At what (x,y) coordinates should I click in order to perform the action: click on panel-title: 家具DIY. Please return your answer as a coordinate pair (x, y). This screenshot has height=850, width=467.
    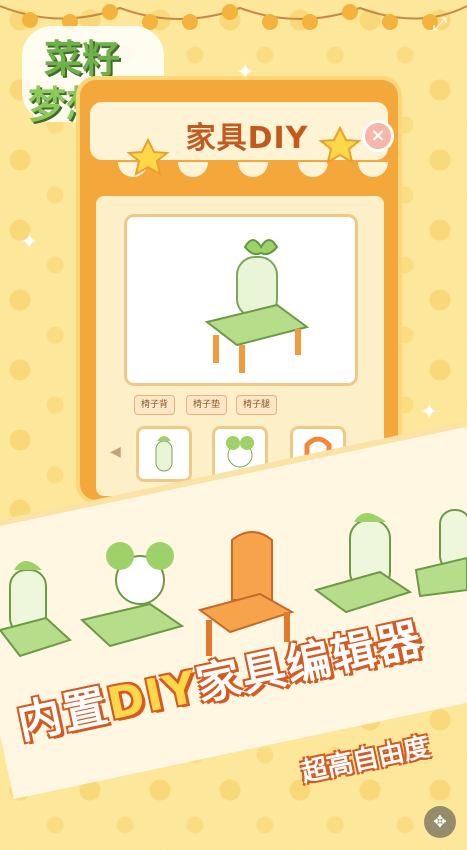
    Looking at the image, I should click on (247, 138).